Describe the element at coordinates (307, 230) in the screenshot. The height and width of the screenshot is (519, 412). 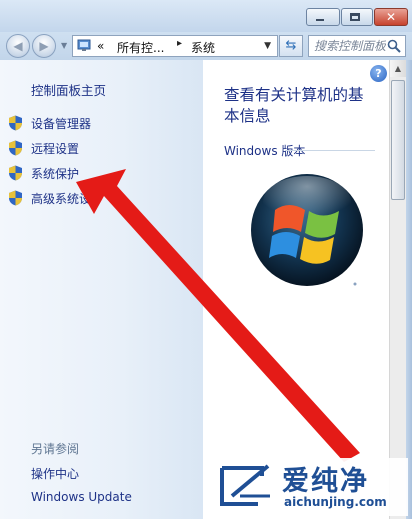
I see `windows-logo` at that location.